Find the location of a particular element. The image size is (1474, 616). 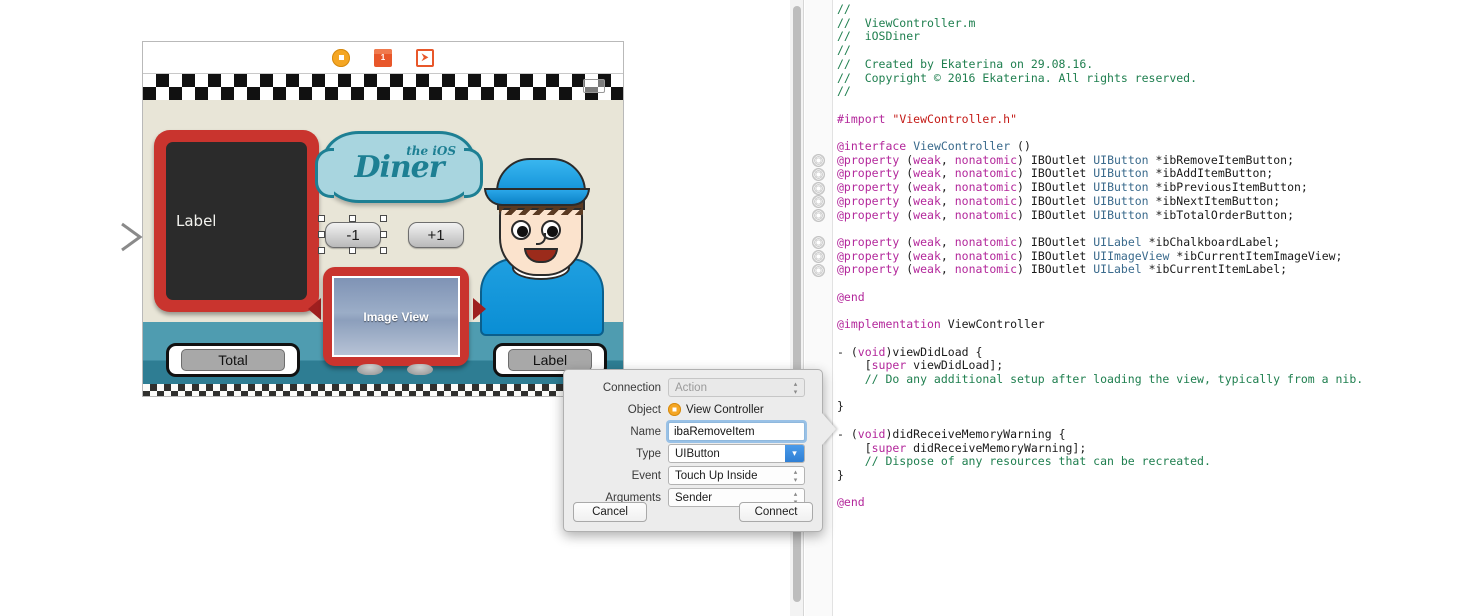

event-value: Touch Up Inside is located at coordinates (716, 475).